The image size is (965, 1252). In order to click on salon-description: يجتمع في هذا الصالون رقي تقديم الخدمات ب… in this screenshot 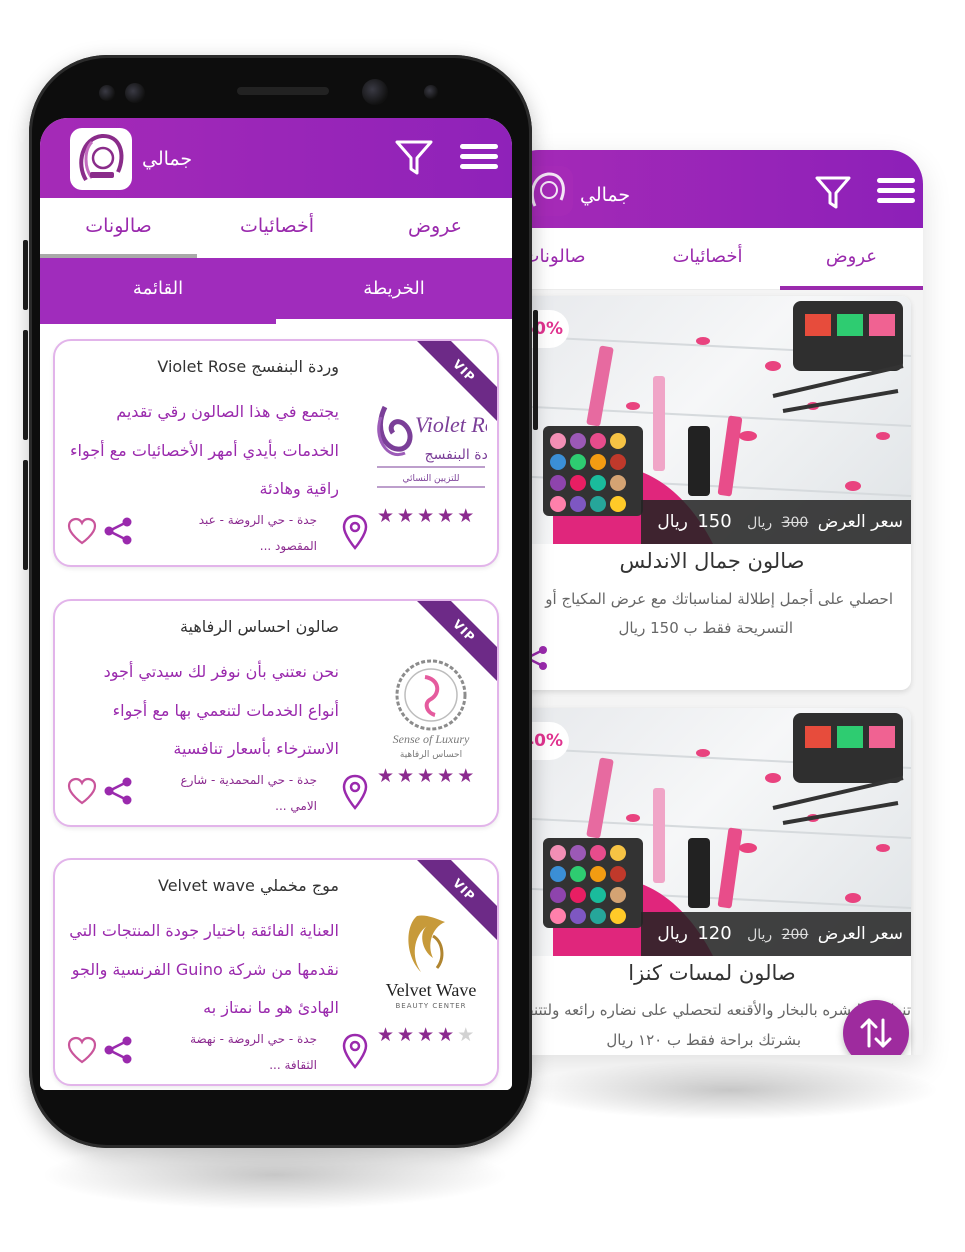, I will do `click(204, 450)`.